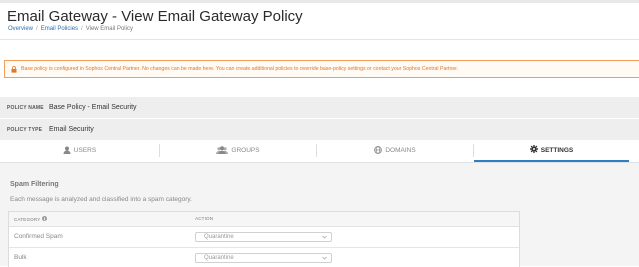 The height and width of the screenshot is (267, 639). I want to click on table-header: CATEGORY ACTION, so click(264, 219).